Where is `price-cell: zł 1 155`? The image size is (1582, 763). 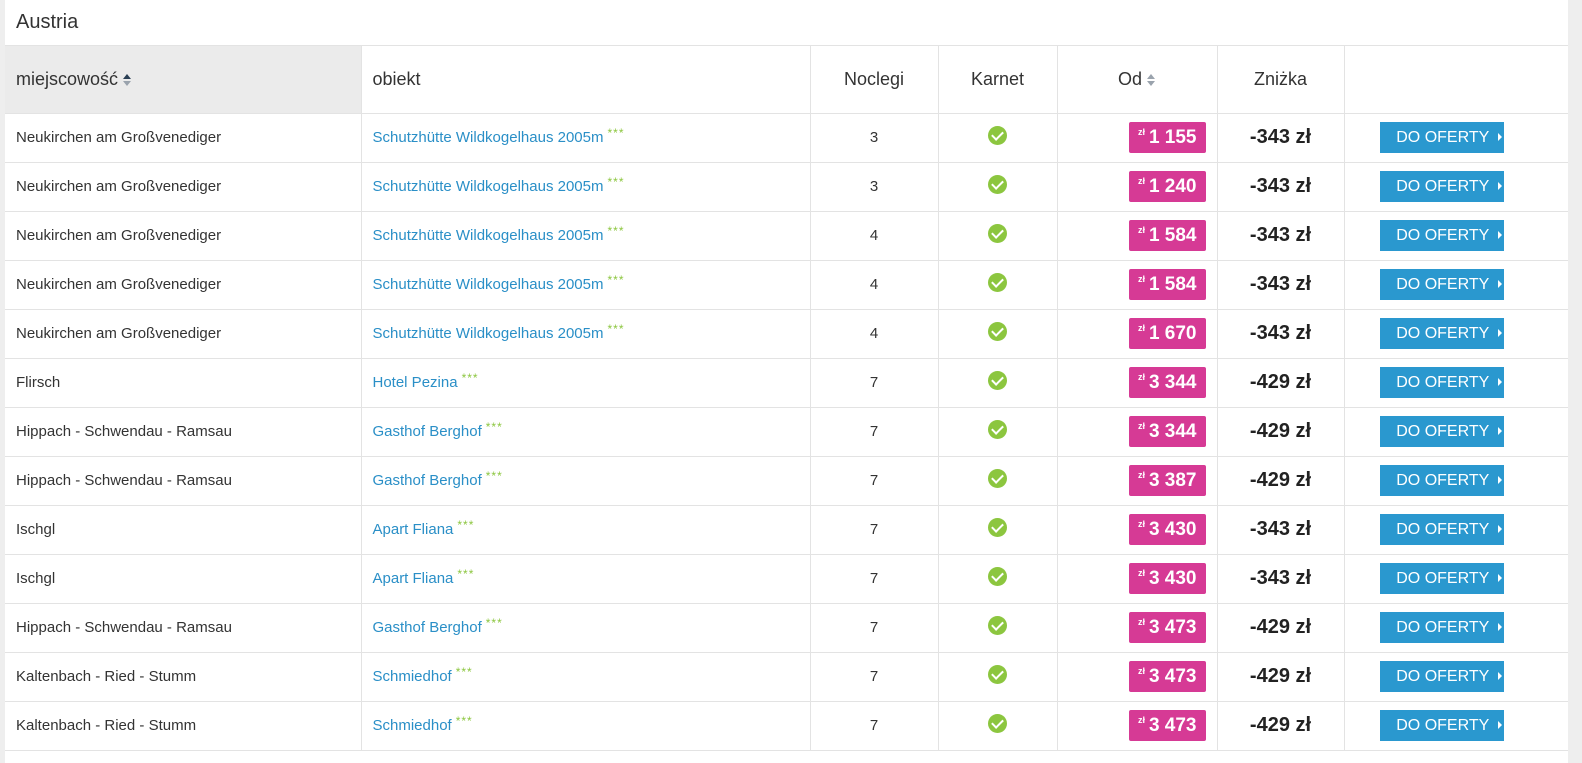 price-cell: zł 1 155 is located at coordinates (1137, 138).